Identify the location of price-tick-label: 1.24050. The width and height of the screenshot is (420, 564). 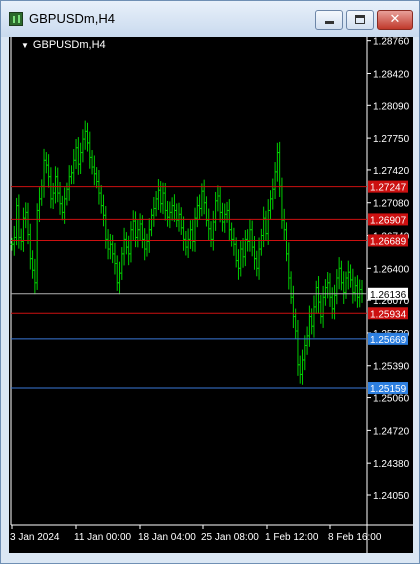
(391, 496).